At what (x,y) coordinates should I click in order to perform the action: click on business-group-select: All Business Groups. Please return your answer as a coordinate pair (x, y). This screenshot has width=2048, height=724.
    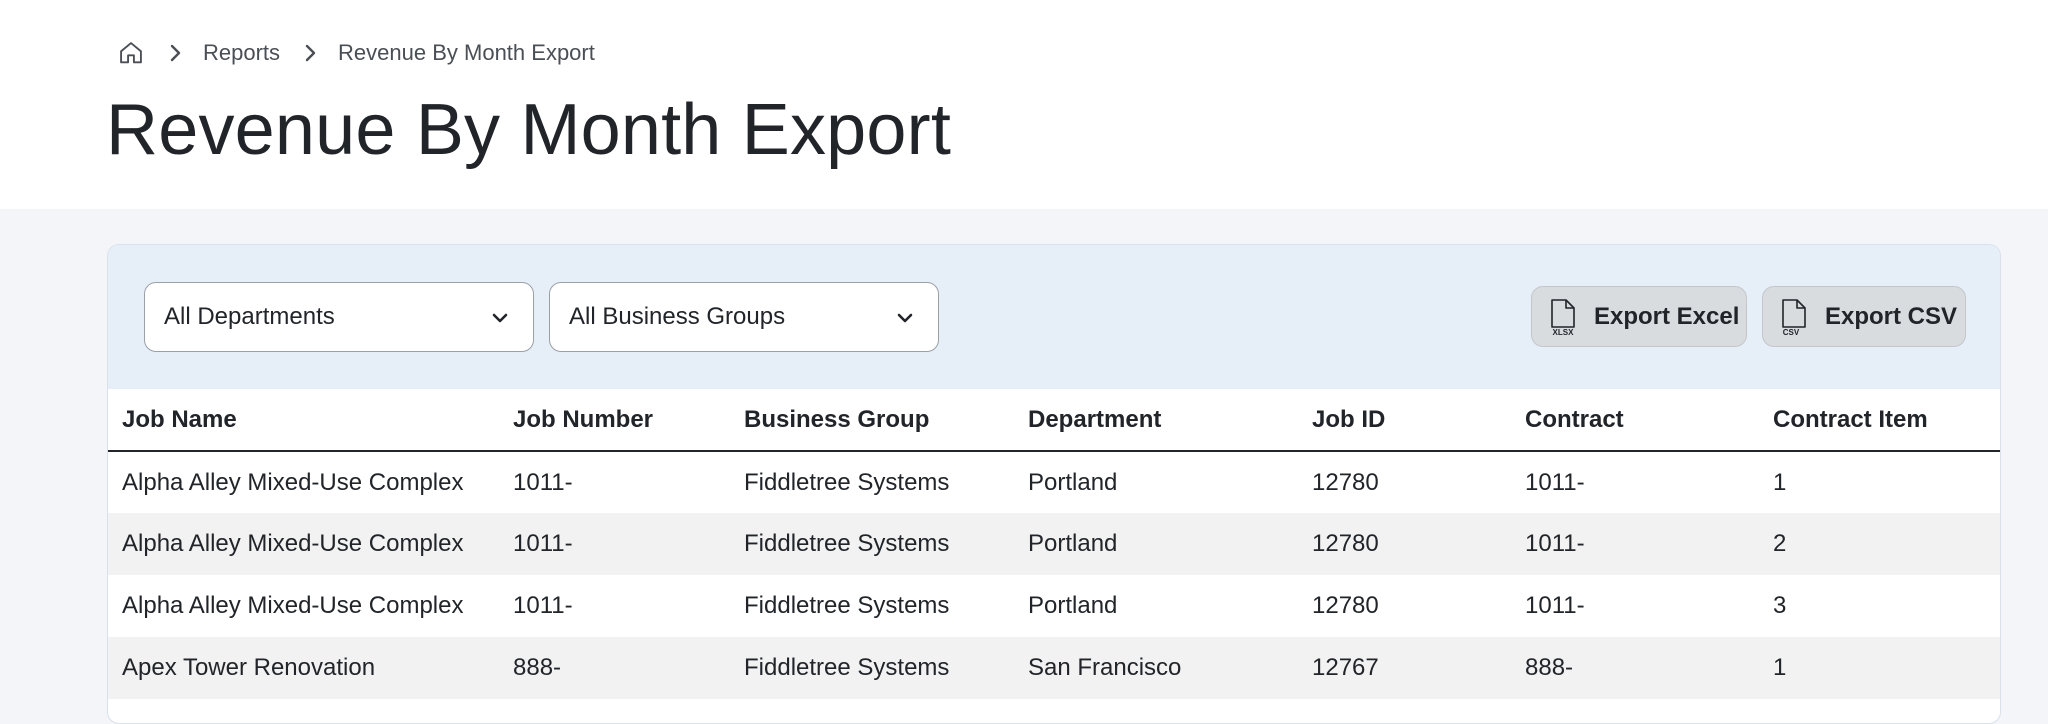
    Looking at the image, I should click on (744, 317).